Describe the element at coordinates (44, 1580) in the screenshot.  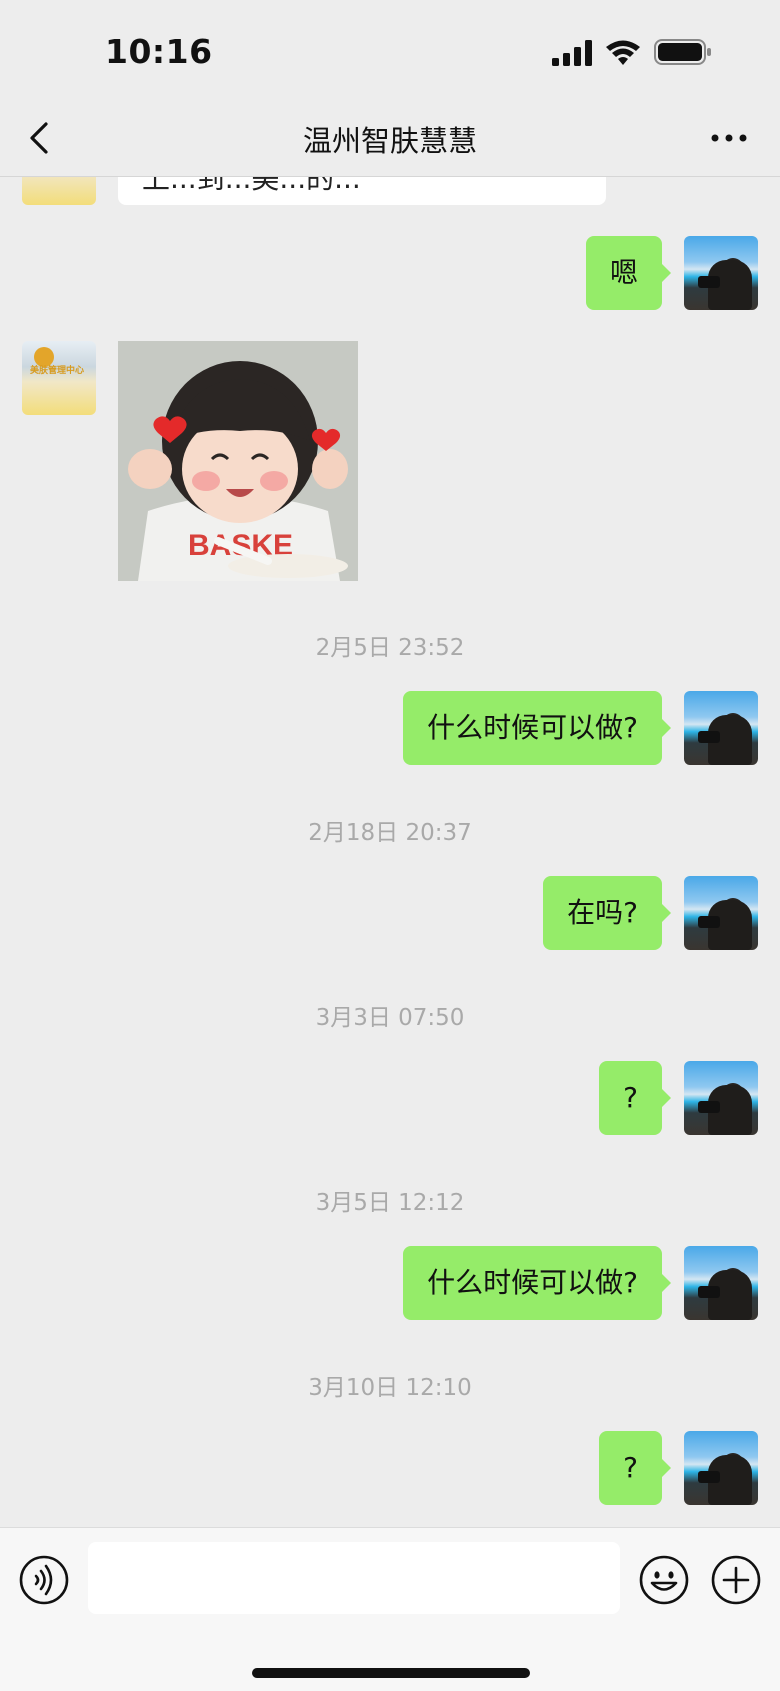
I see `voice-input-icon` at that location.